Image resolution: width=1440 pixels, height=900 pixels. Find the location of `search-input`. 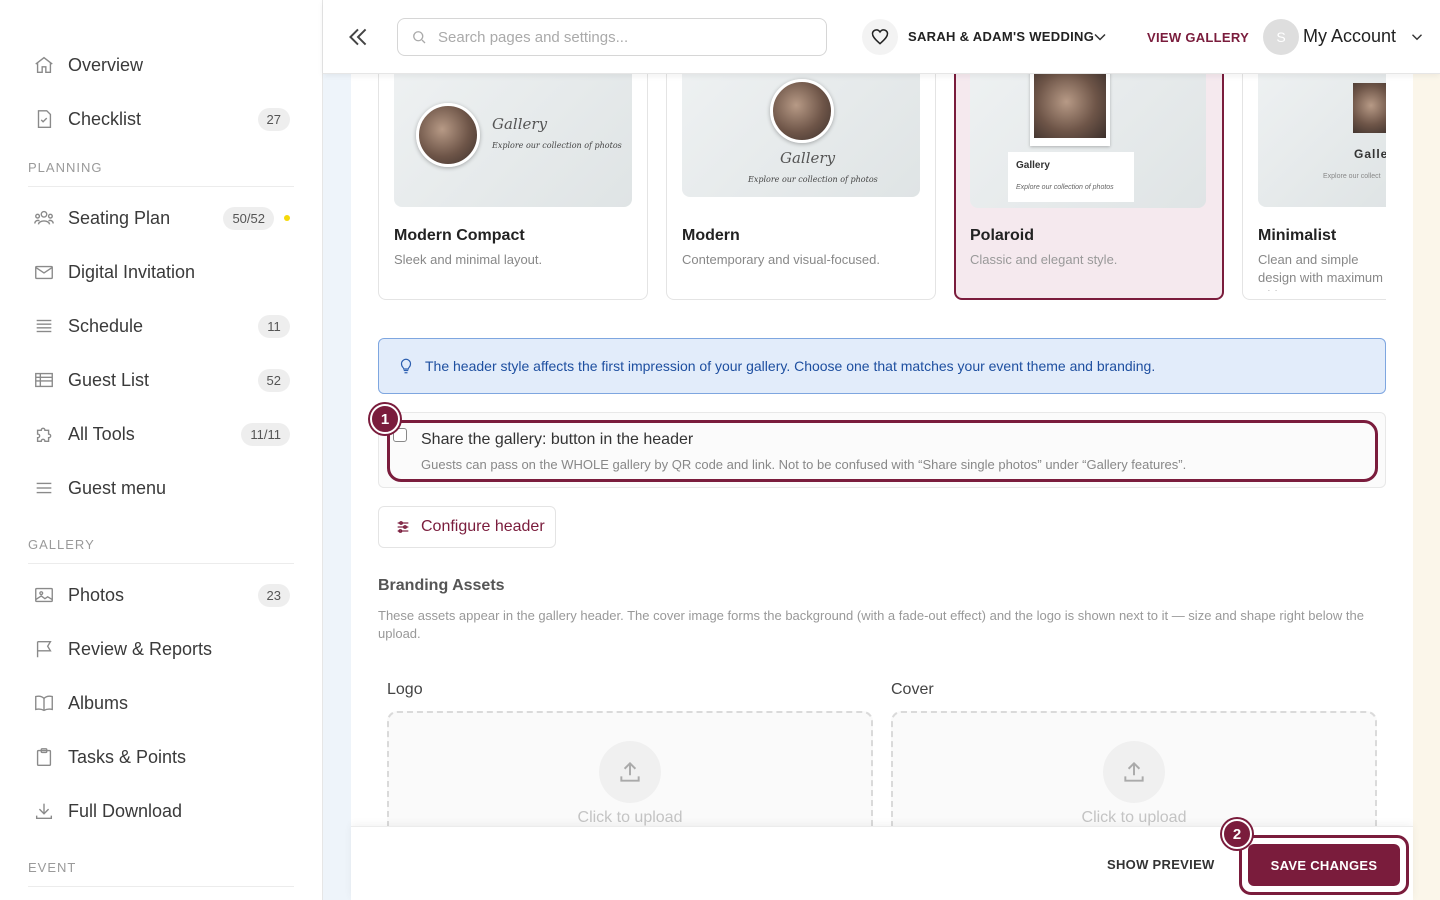

search-input is located at coordinates (618, 37).